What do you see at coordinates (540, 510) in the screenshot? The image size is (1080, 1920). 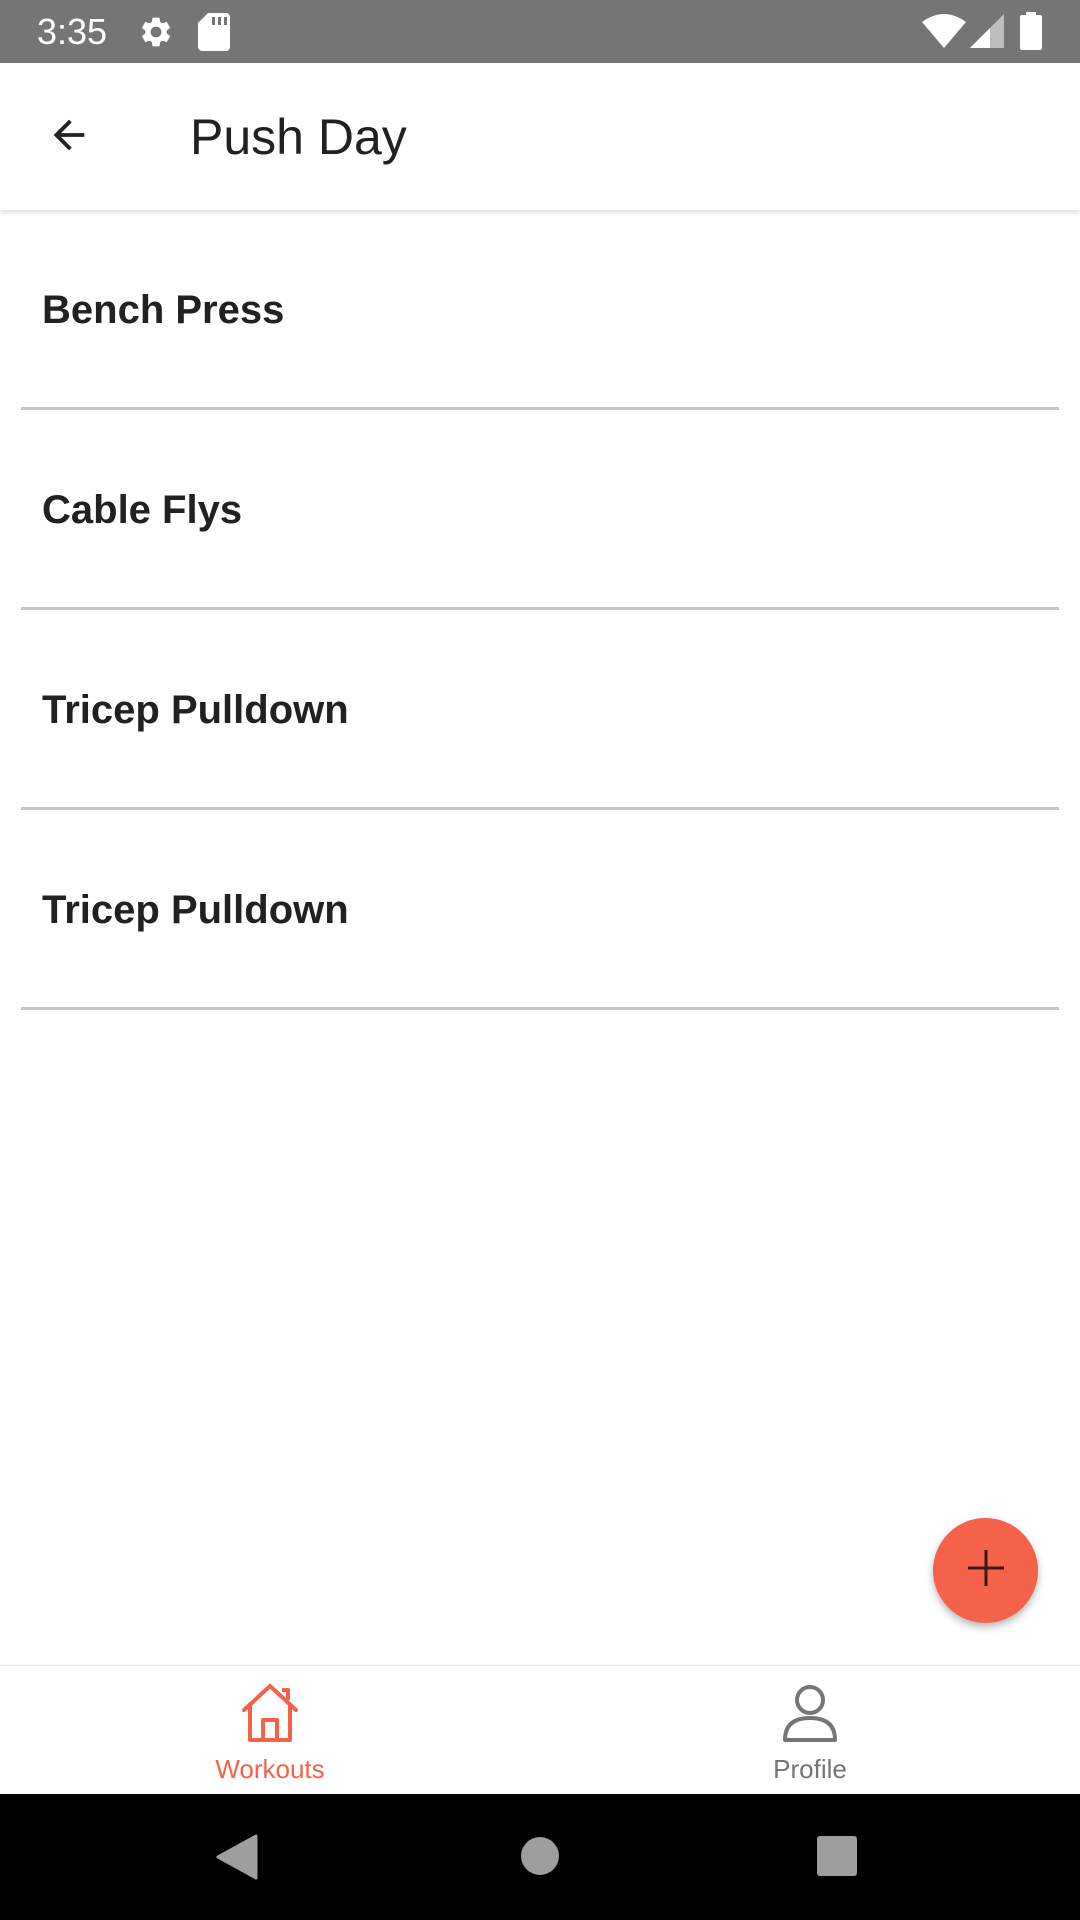 I see `list-item: Cable Flys` at bounding box center [540, 510].